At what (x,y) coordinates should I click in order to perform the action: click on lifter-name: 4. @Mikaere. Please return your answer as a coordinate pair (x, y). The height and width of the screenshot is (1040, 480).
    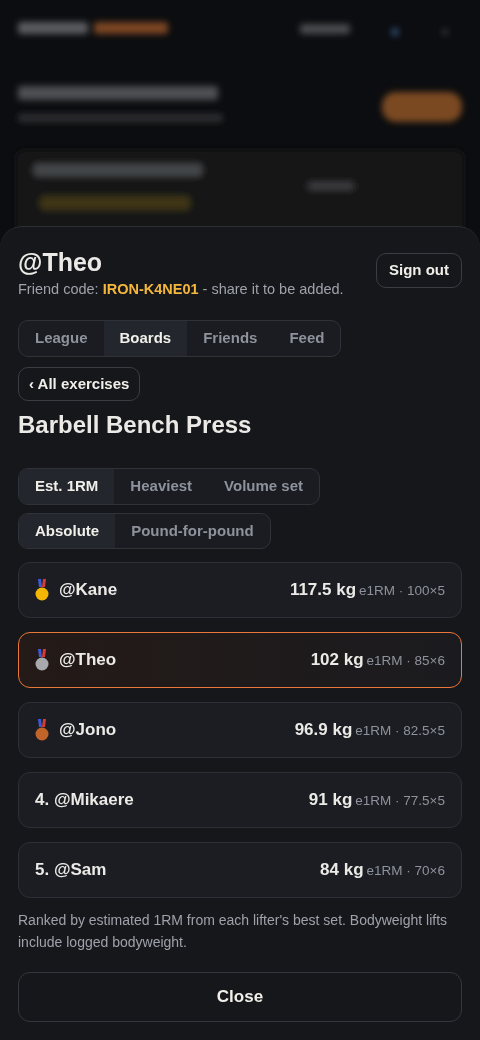
    Looking at the image, I should click on (84, 800).